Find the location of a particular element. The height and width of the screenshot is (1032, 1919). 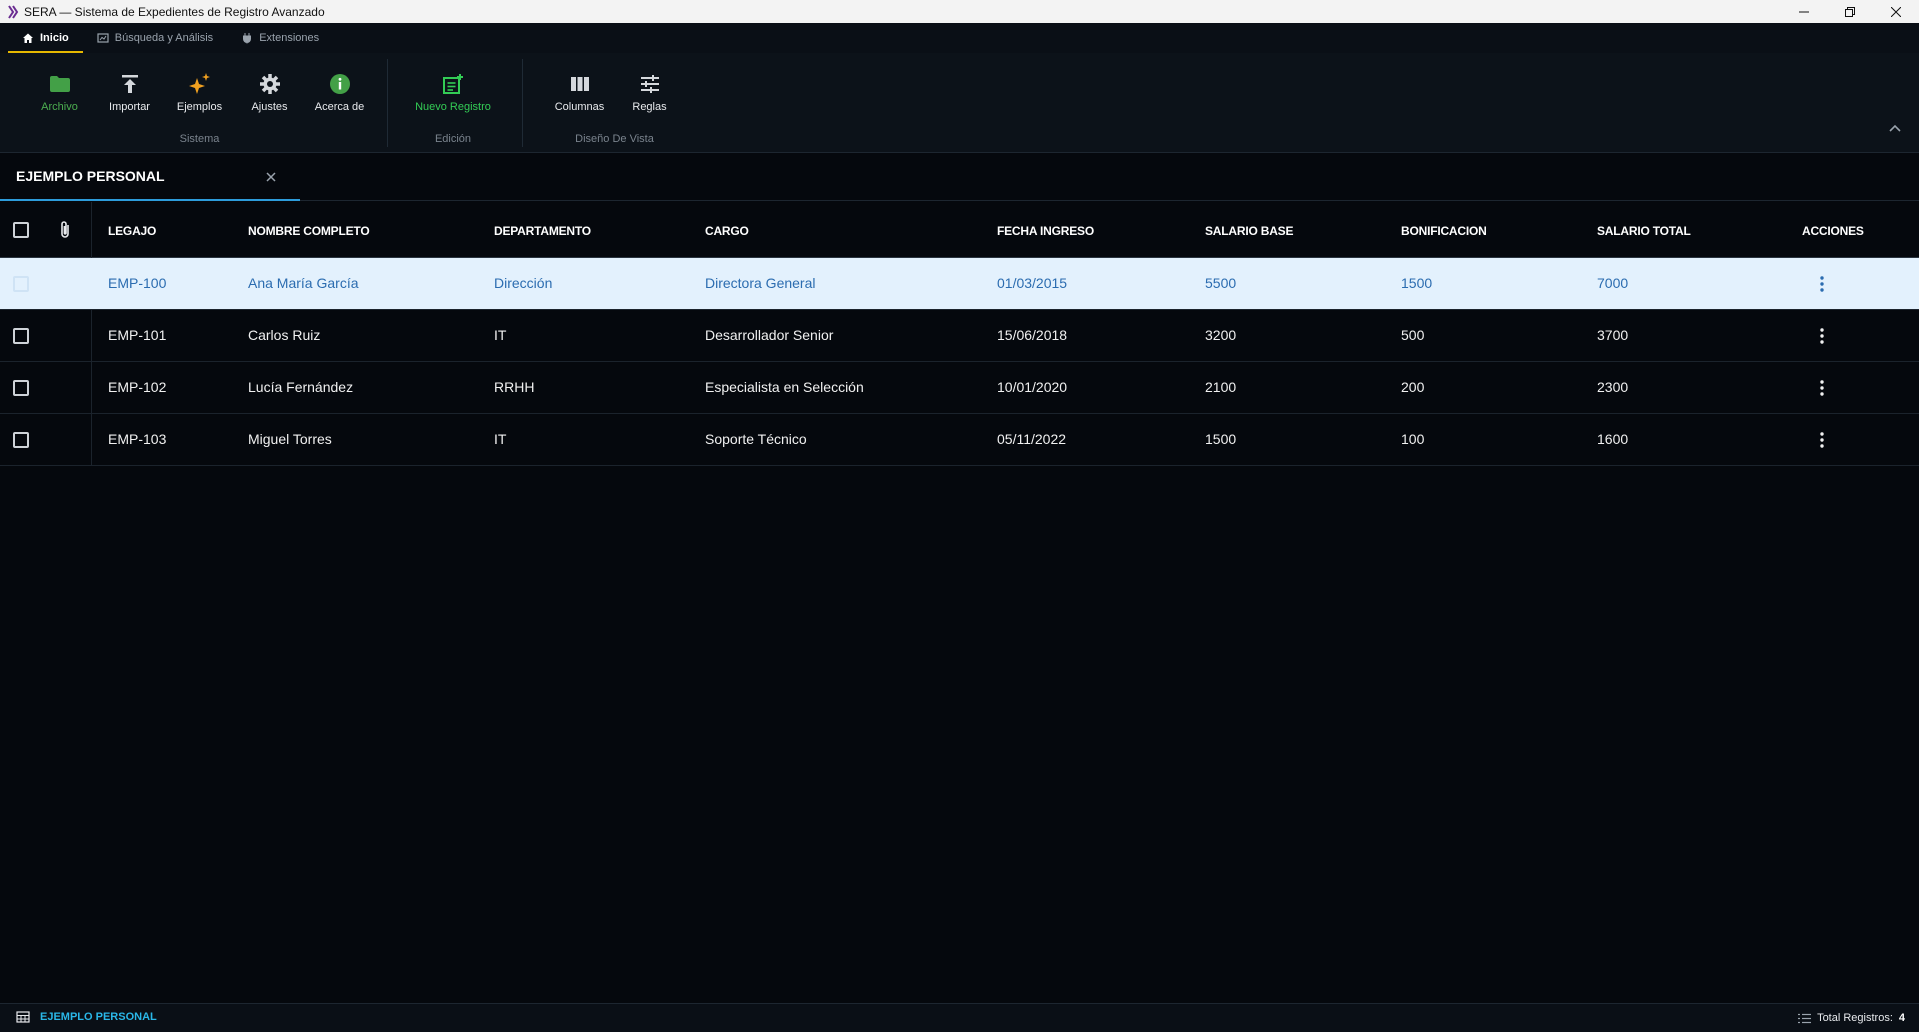

cell-legajo: EMP-103 is located at coordinates (137, 439).